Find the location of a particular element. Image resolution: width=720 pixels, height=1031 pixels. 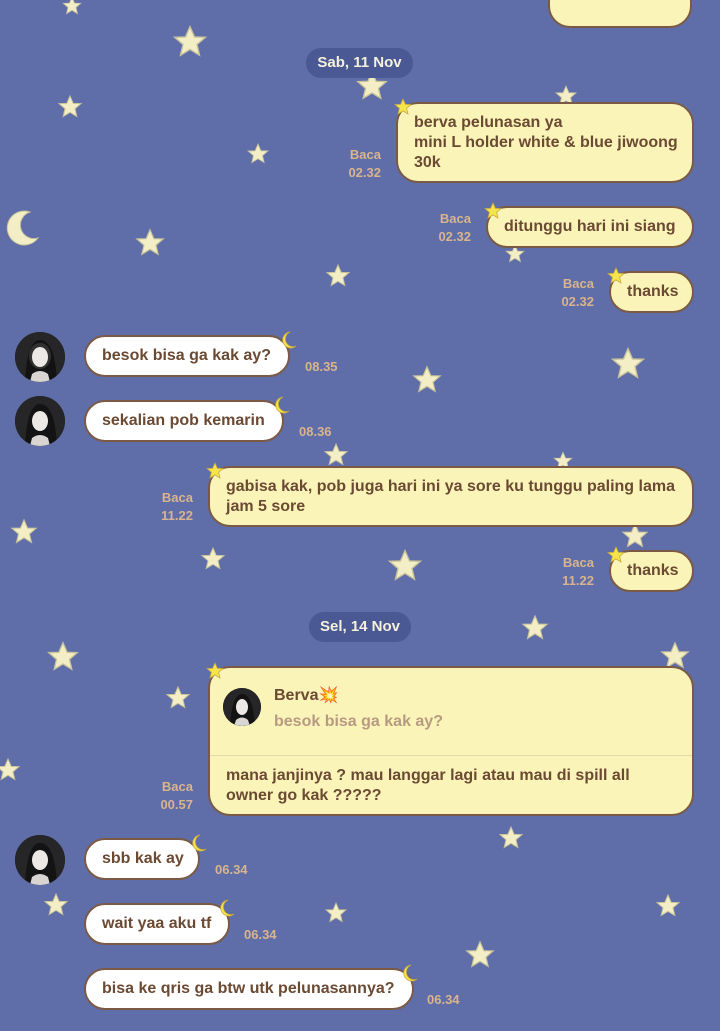

message-bubble-incoming: wait yaa aku tf is located at coordinates (157, 924).